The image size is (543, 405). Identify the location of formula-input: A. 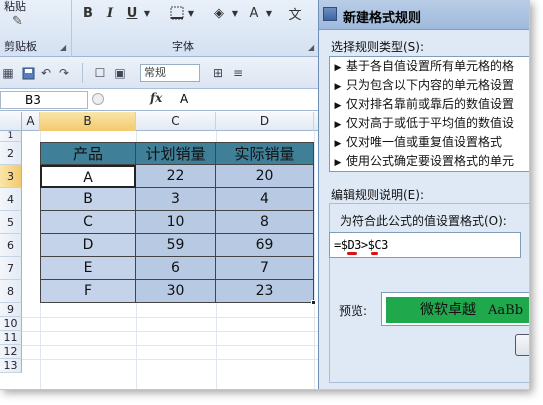
(184, 99).